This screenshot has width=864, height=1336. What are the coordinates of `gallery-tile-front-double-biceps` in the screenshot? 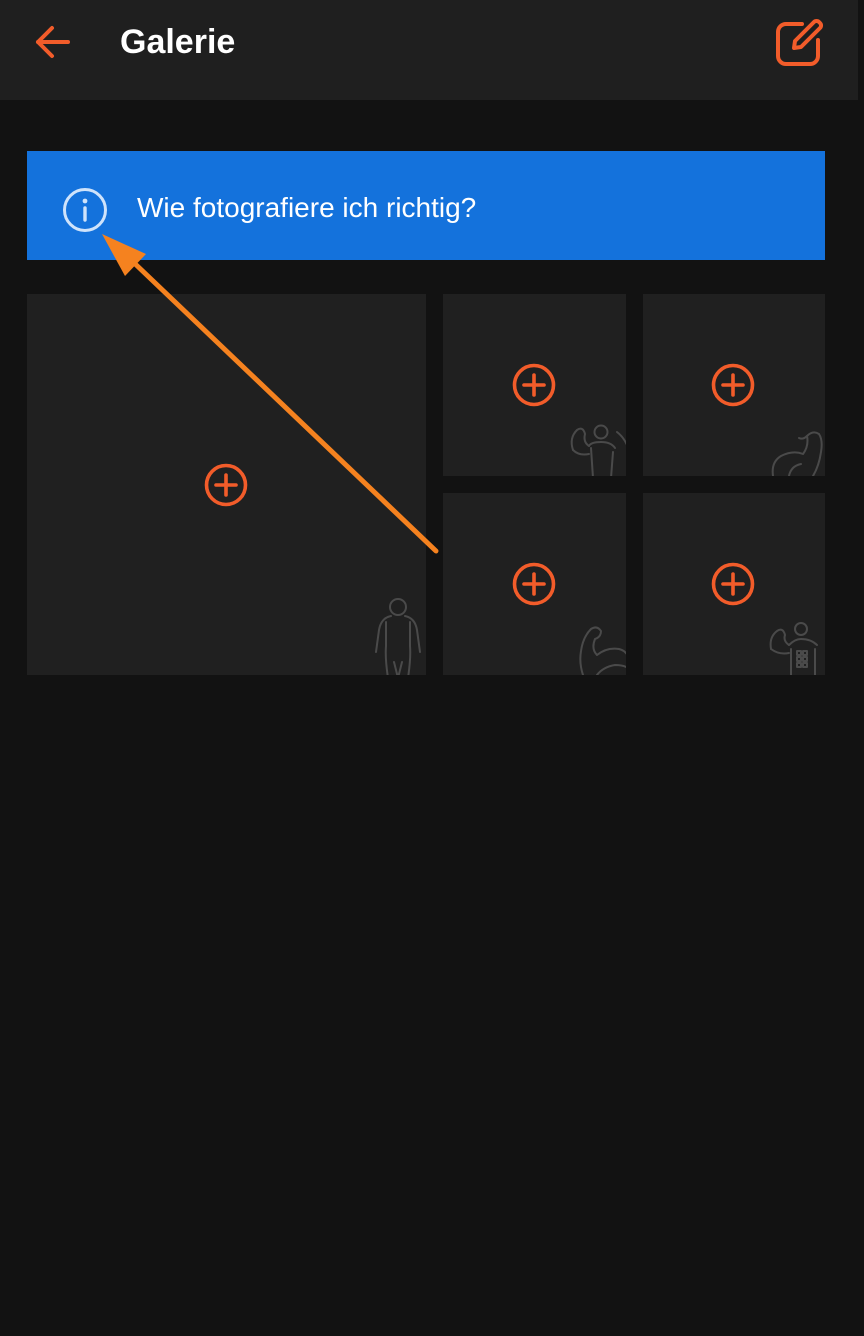 It's located at (534, 385).